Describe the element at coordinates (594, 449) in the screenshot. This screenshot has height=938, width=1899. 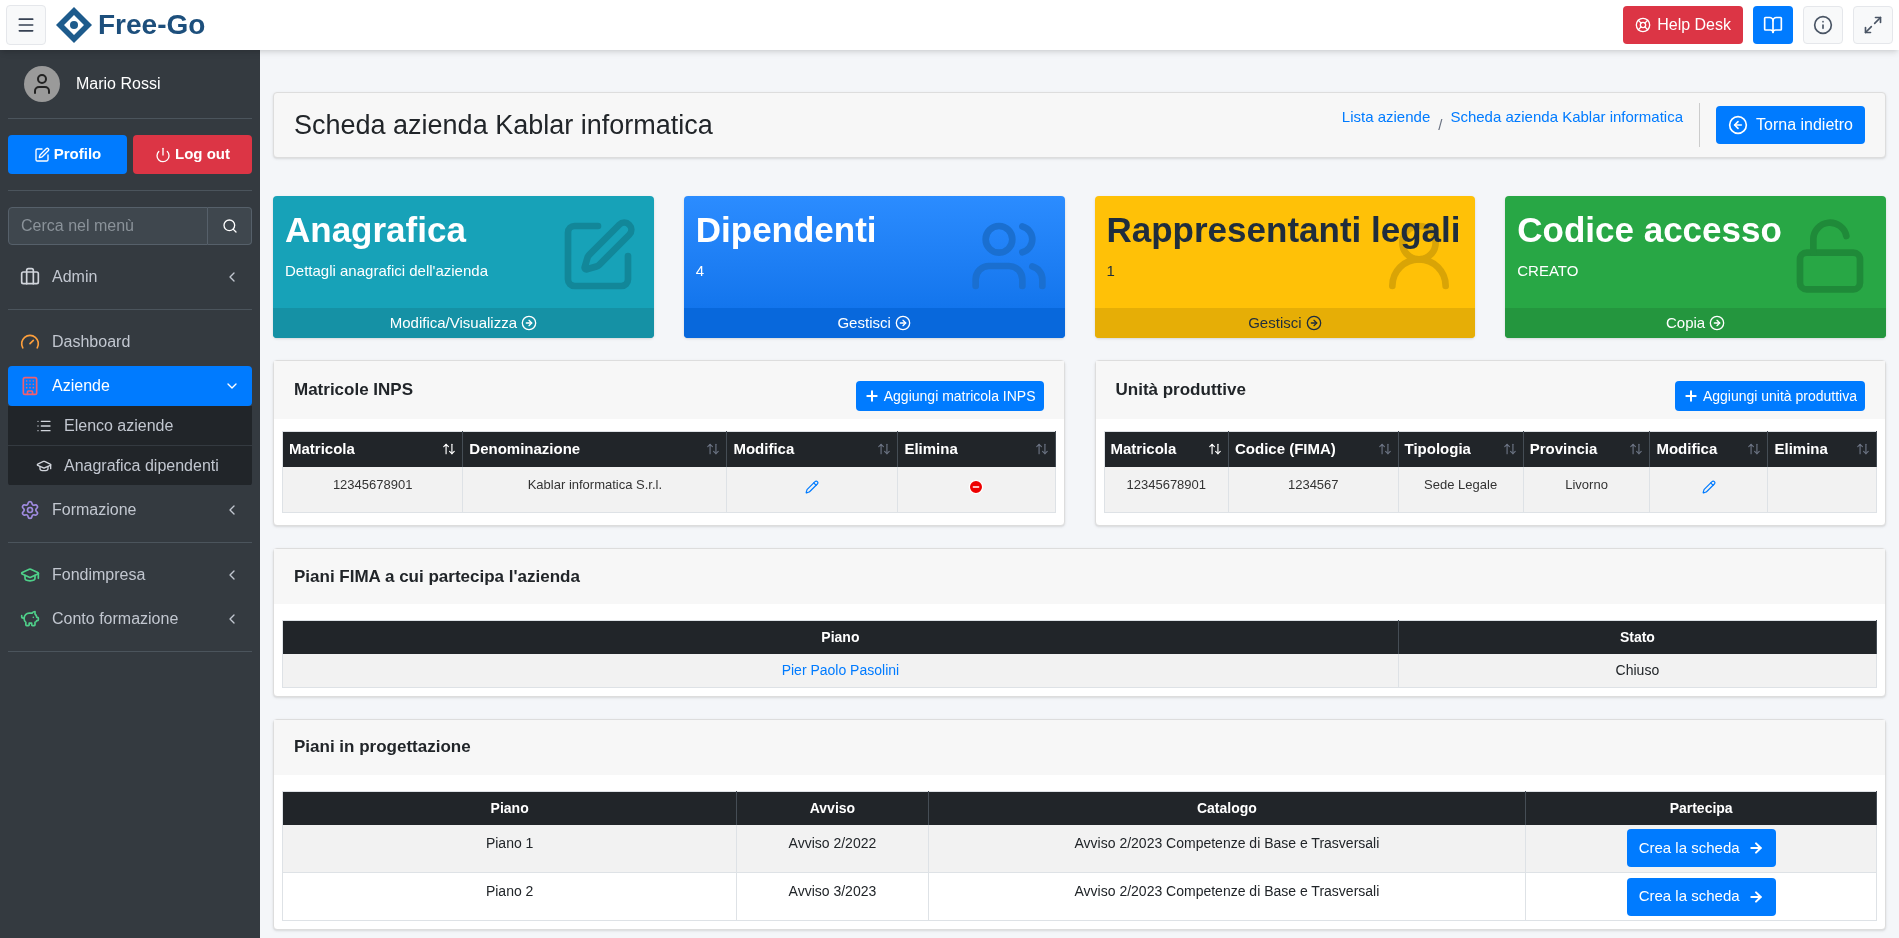
I see `column-header: Denominazione` at that location.